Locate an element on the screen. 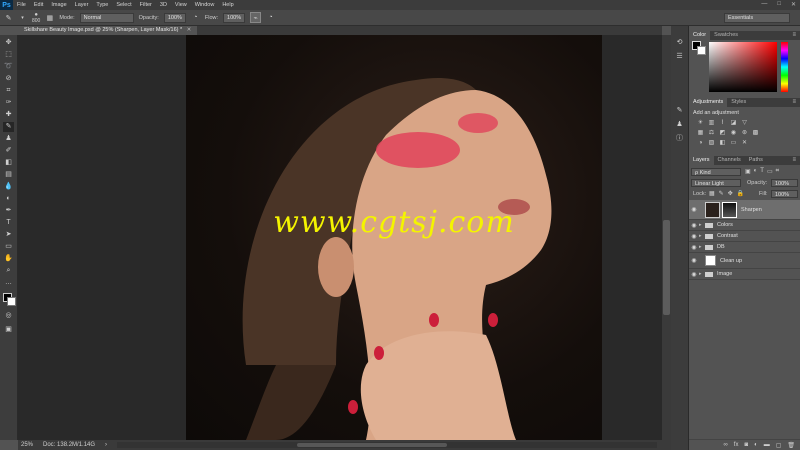 This screenshot has width=800, height=450. panel-menu-icon: ≡ is located at coordinates (794, 160).